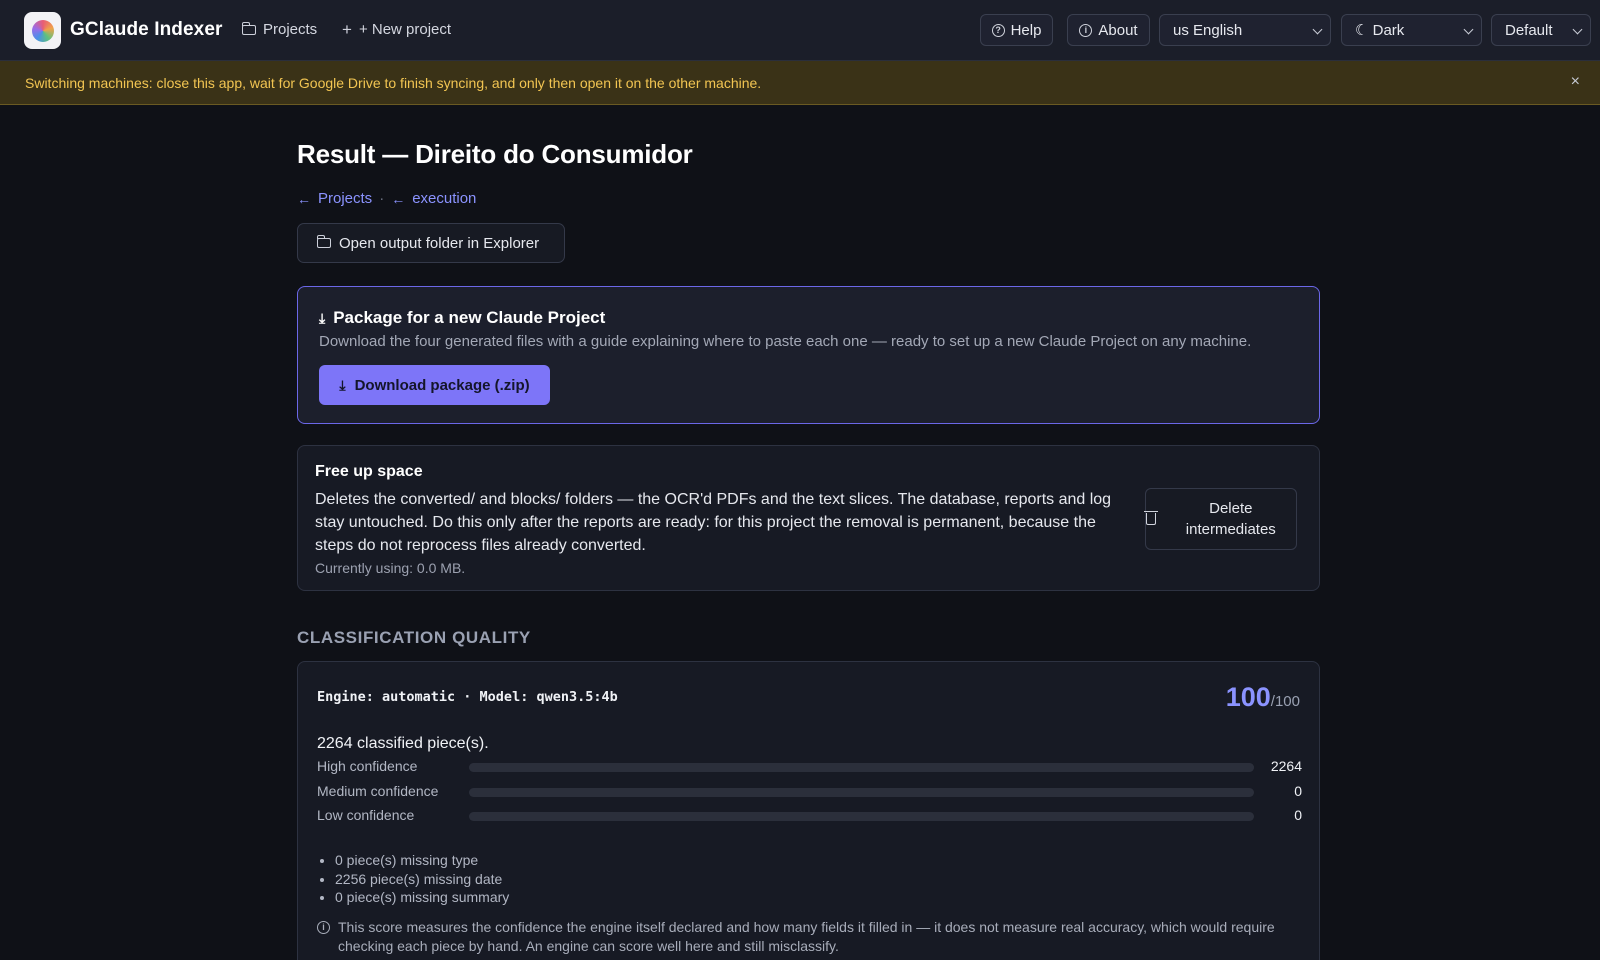 The height and width of the screenshot is (960, 1600). I want to click on theme-select: ☾ Dark, so click(1411, 30).